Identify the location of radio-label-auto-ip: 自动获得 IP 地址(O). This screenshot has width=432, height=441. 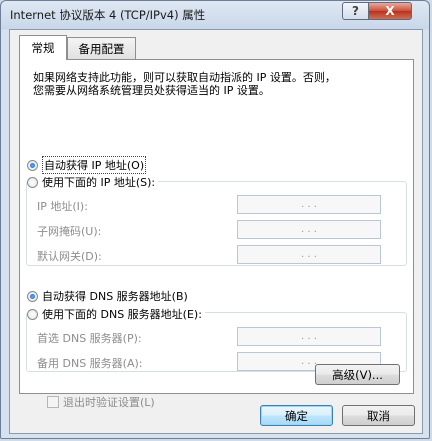
(94, 165).